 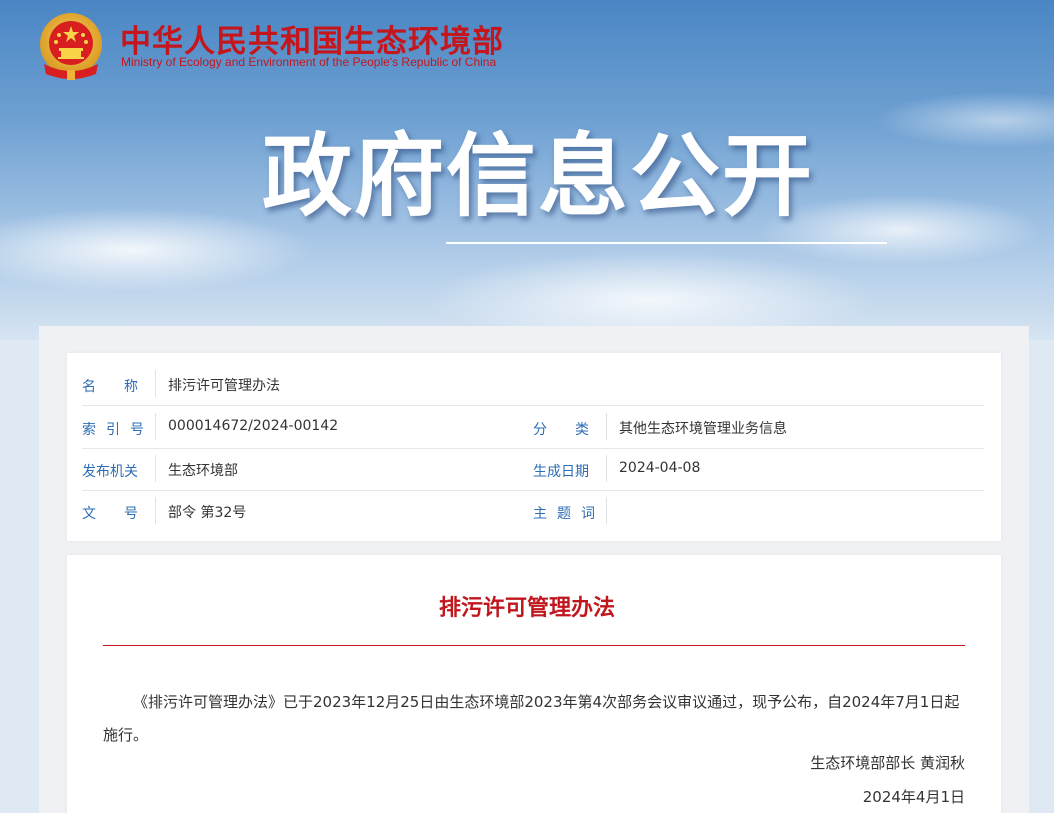 What do you see at coordinates (203, 471) in the screenshot?
I see `field-value-issuer: 生态环境部` at bounding box center [203, 471].